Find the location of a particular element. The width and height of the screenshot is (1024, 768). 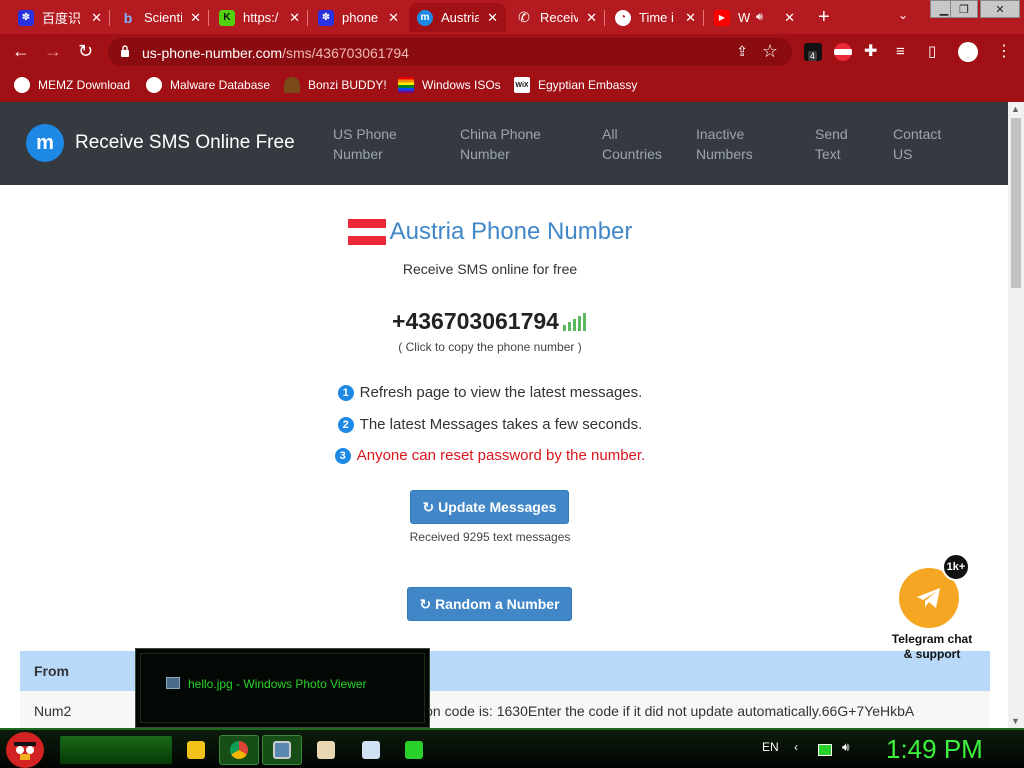

chrome-icon is located at coordinates (239, 750).